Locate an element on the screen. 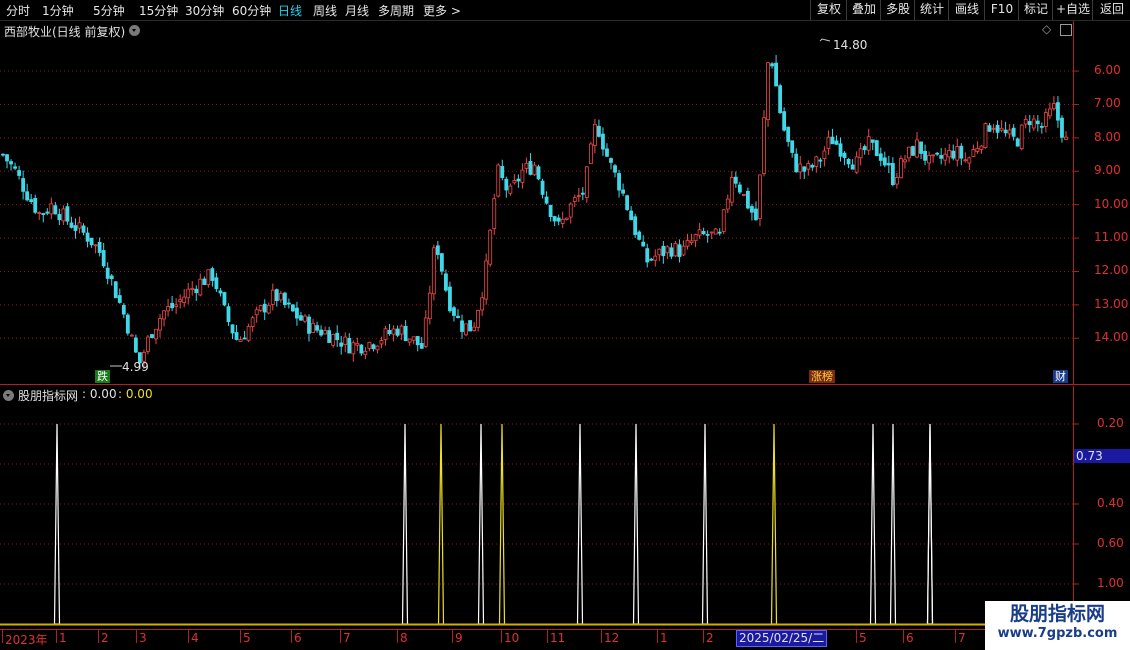 The image size is (1130, 650). high-price-label: 14.80 is located at coordinates (850, 45).